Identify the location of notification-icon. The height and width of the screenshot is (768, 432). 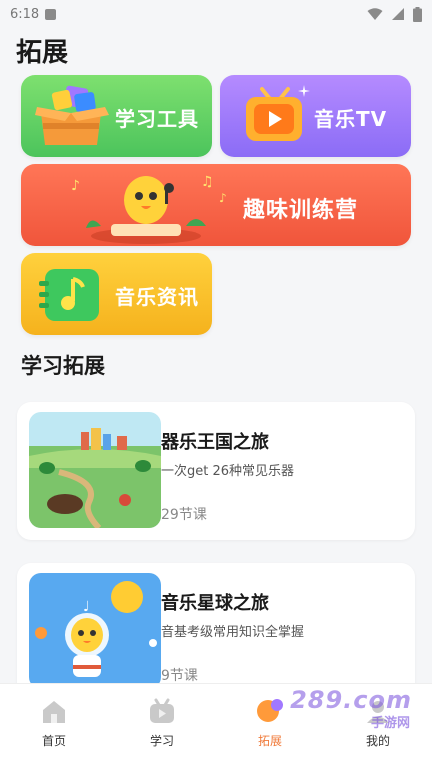
(51, 14).